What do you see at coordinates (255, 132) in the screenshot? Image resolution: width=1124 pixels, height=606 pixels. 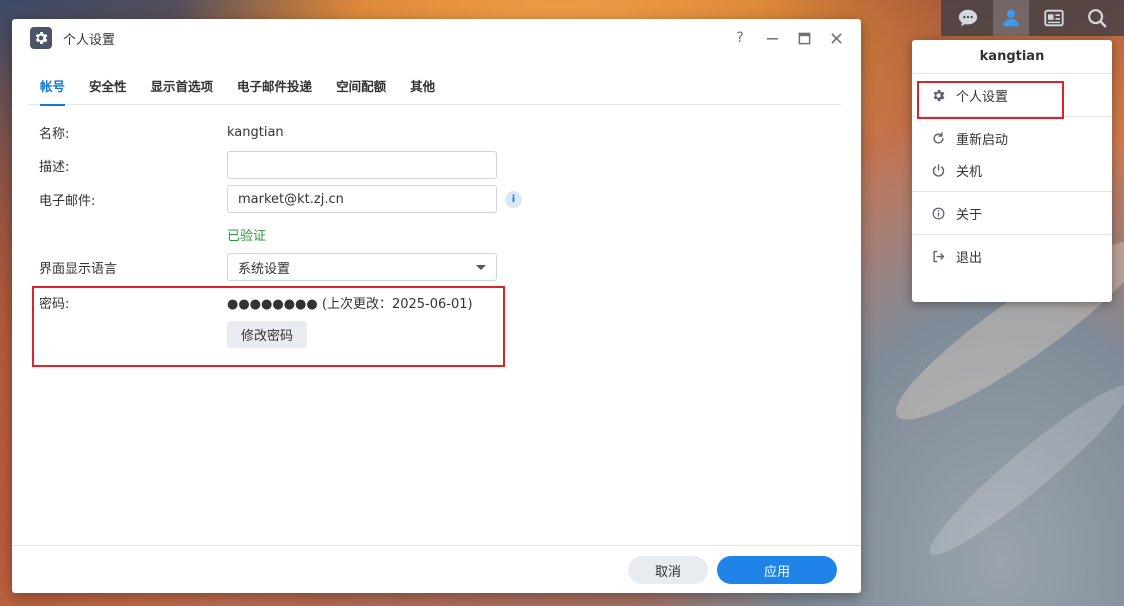 I see `name-value: kangtian` at bounding box center [255, 132].